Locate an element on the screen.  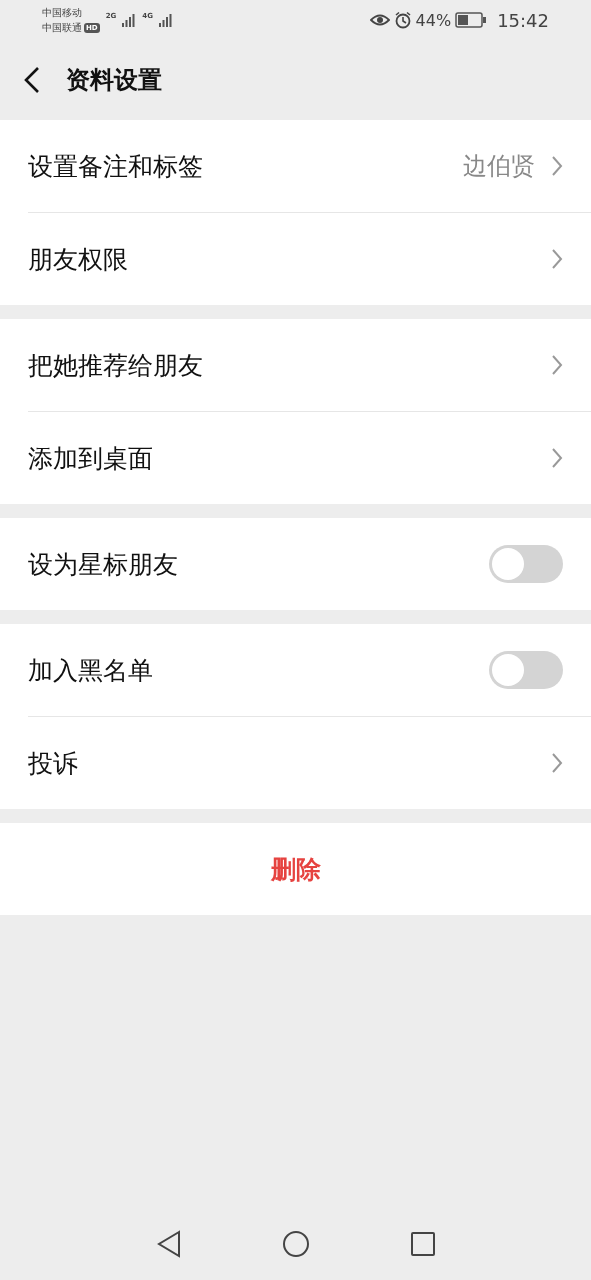
back-triangle-icon is located at coordinates (168, 1244).